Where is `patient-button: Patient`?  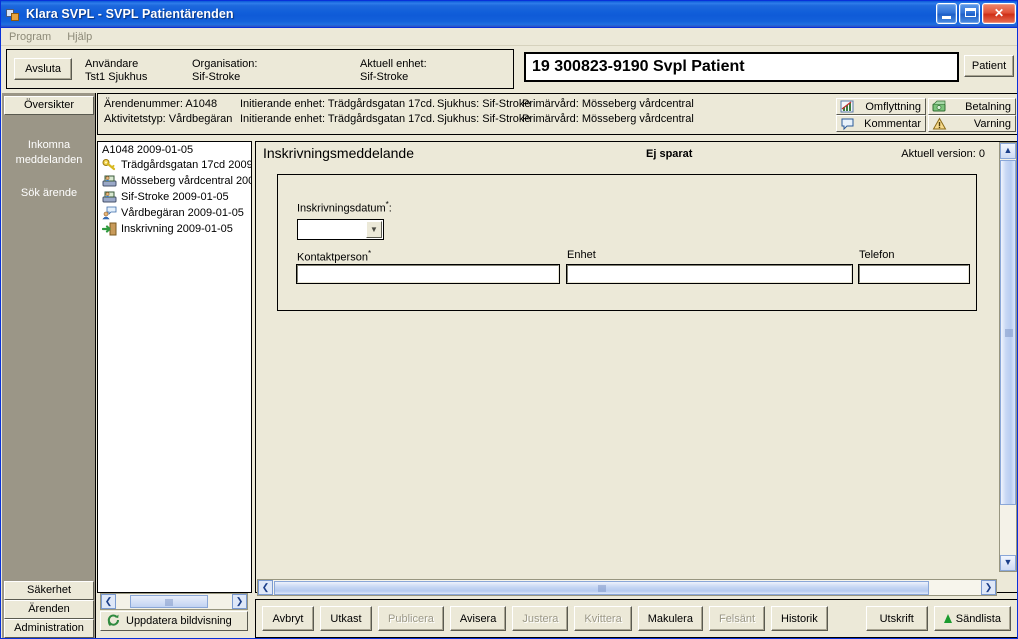 patient-button: Patient is located at coordinates (989, 66).